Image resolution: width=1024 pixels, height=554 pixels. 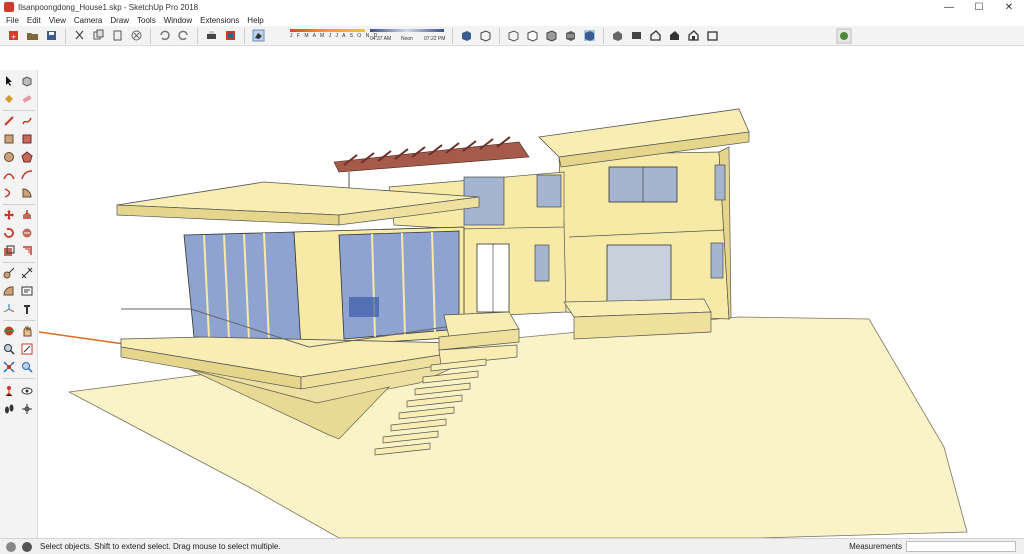 I want to click on zoom-window-icon, so click(x=27, y=349).